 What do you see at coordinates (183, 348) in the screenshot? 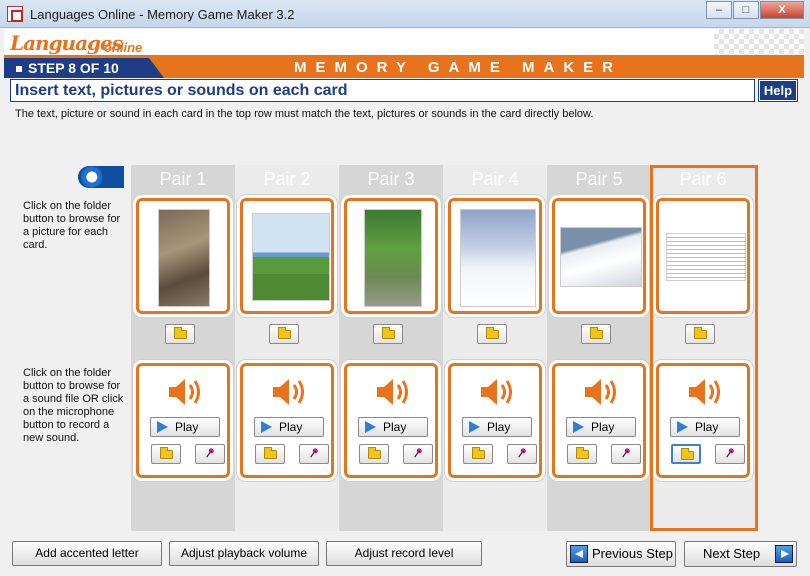
I see `pair-column: Pair 1 Play` at bounding box center [183, 348].